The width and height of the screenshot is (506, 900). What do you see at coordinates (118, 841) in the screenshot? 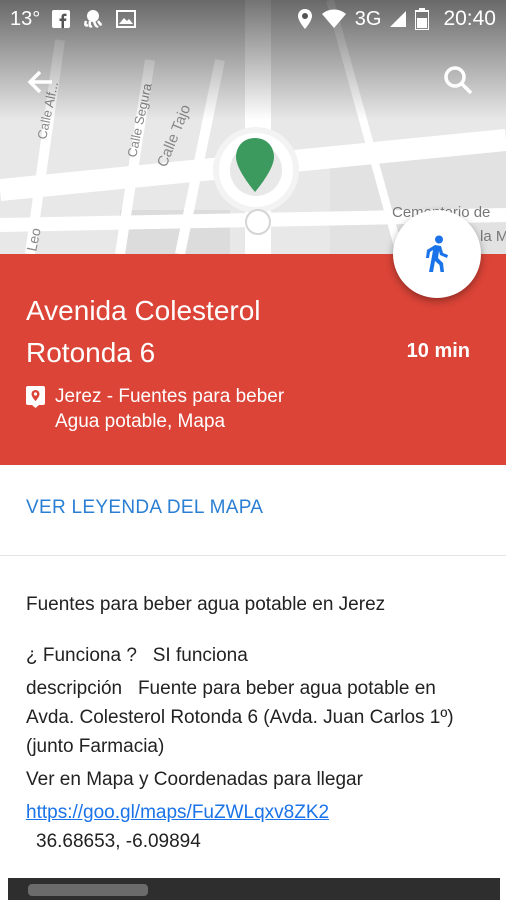
I see `coordinates-text: 36.68653, -6.09894` at bounding box center [118, 841].